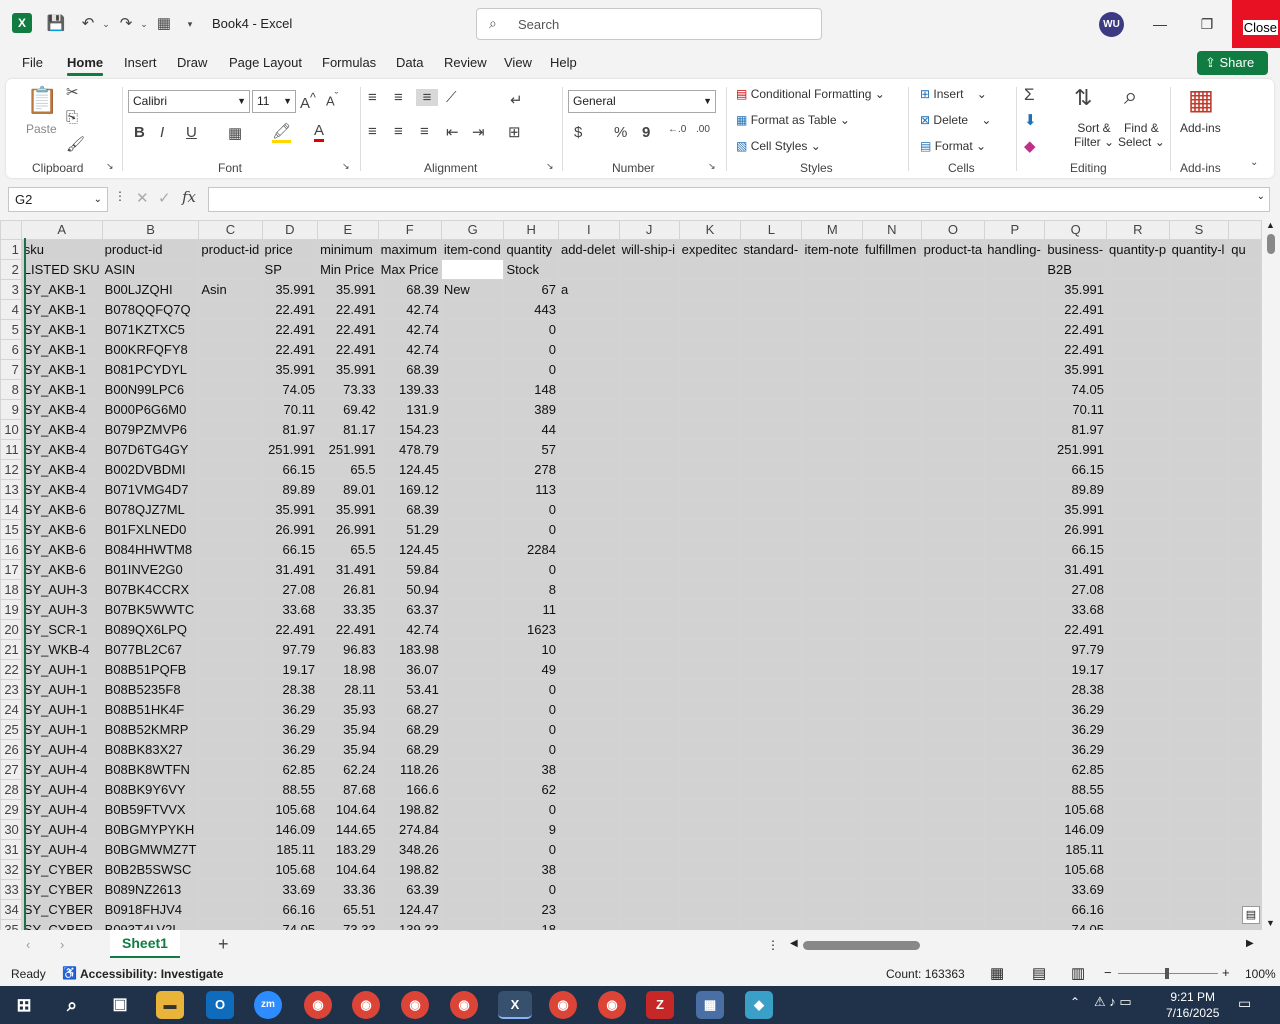 The image size is (1280, 1024). I want to click on cell: 183.29, so click(348, 849).